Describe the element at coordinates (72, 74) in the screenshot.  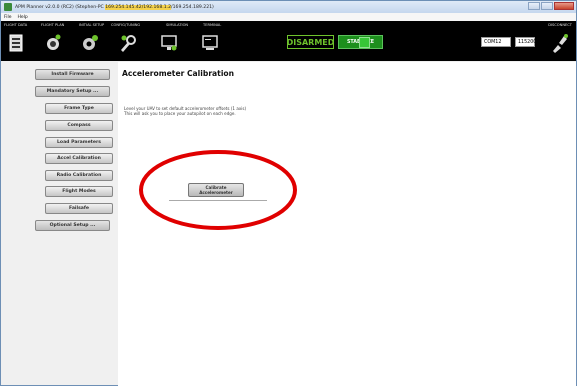
I see `sidebar-item-install-firmware: Install Firmware` at that location.